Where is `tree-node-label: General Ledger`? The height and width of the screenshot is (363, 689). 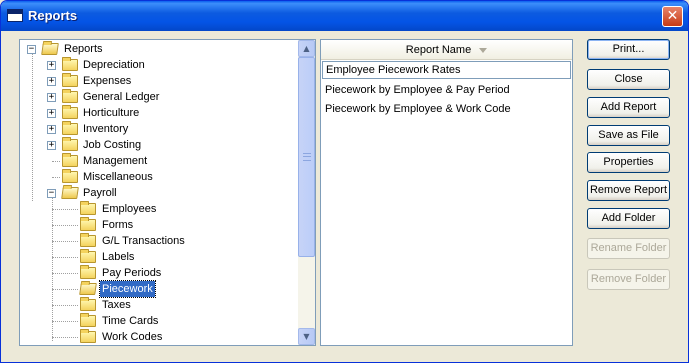 tree-node-label: General Ledger is located at coordinates (121, 97).